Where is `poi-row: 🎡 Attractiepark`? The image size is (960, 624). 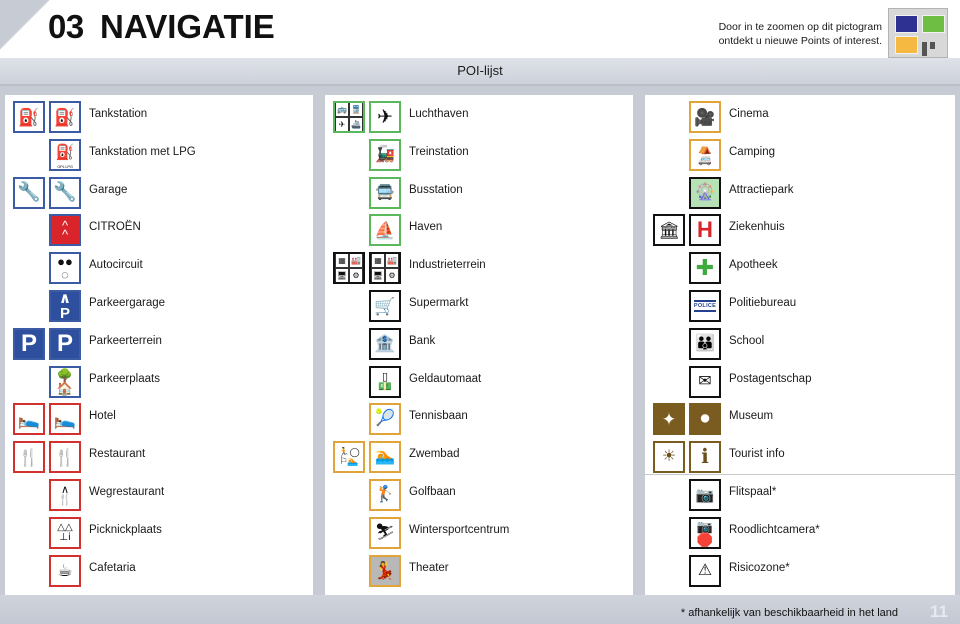 poi-row: 🎡 Attractiepark is located at coordinates (800, 195).